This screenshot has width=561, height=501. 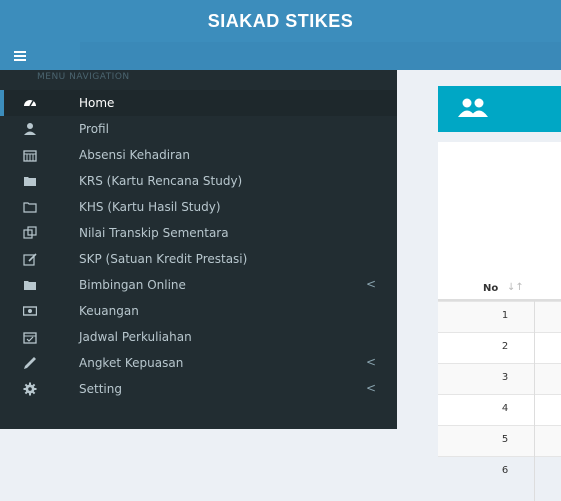 What do you see at coordinates (30, 259) in the screenshot?
I see `edit-icon` at bounding box center [30, 259].